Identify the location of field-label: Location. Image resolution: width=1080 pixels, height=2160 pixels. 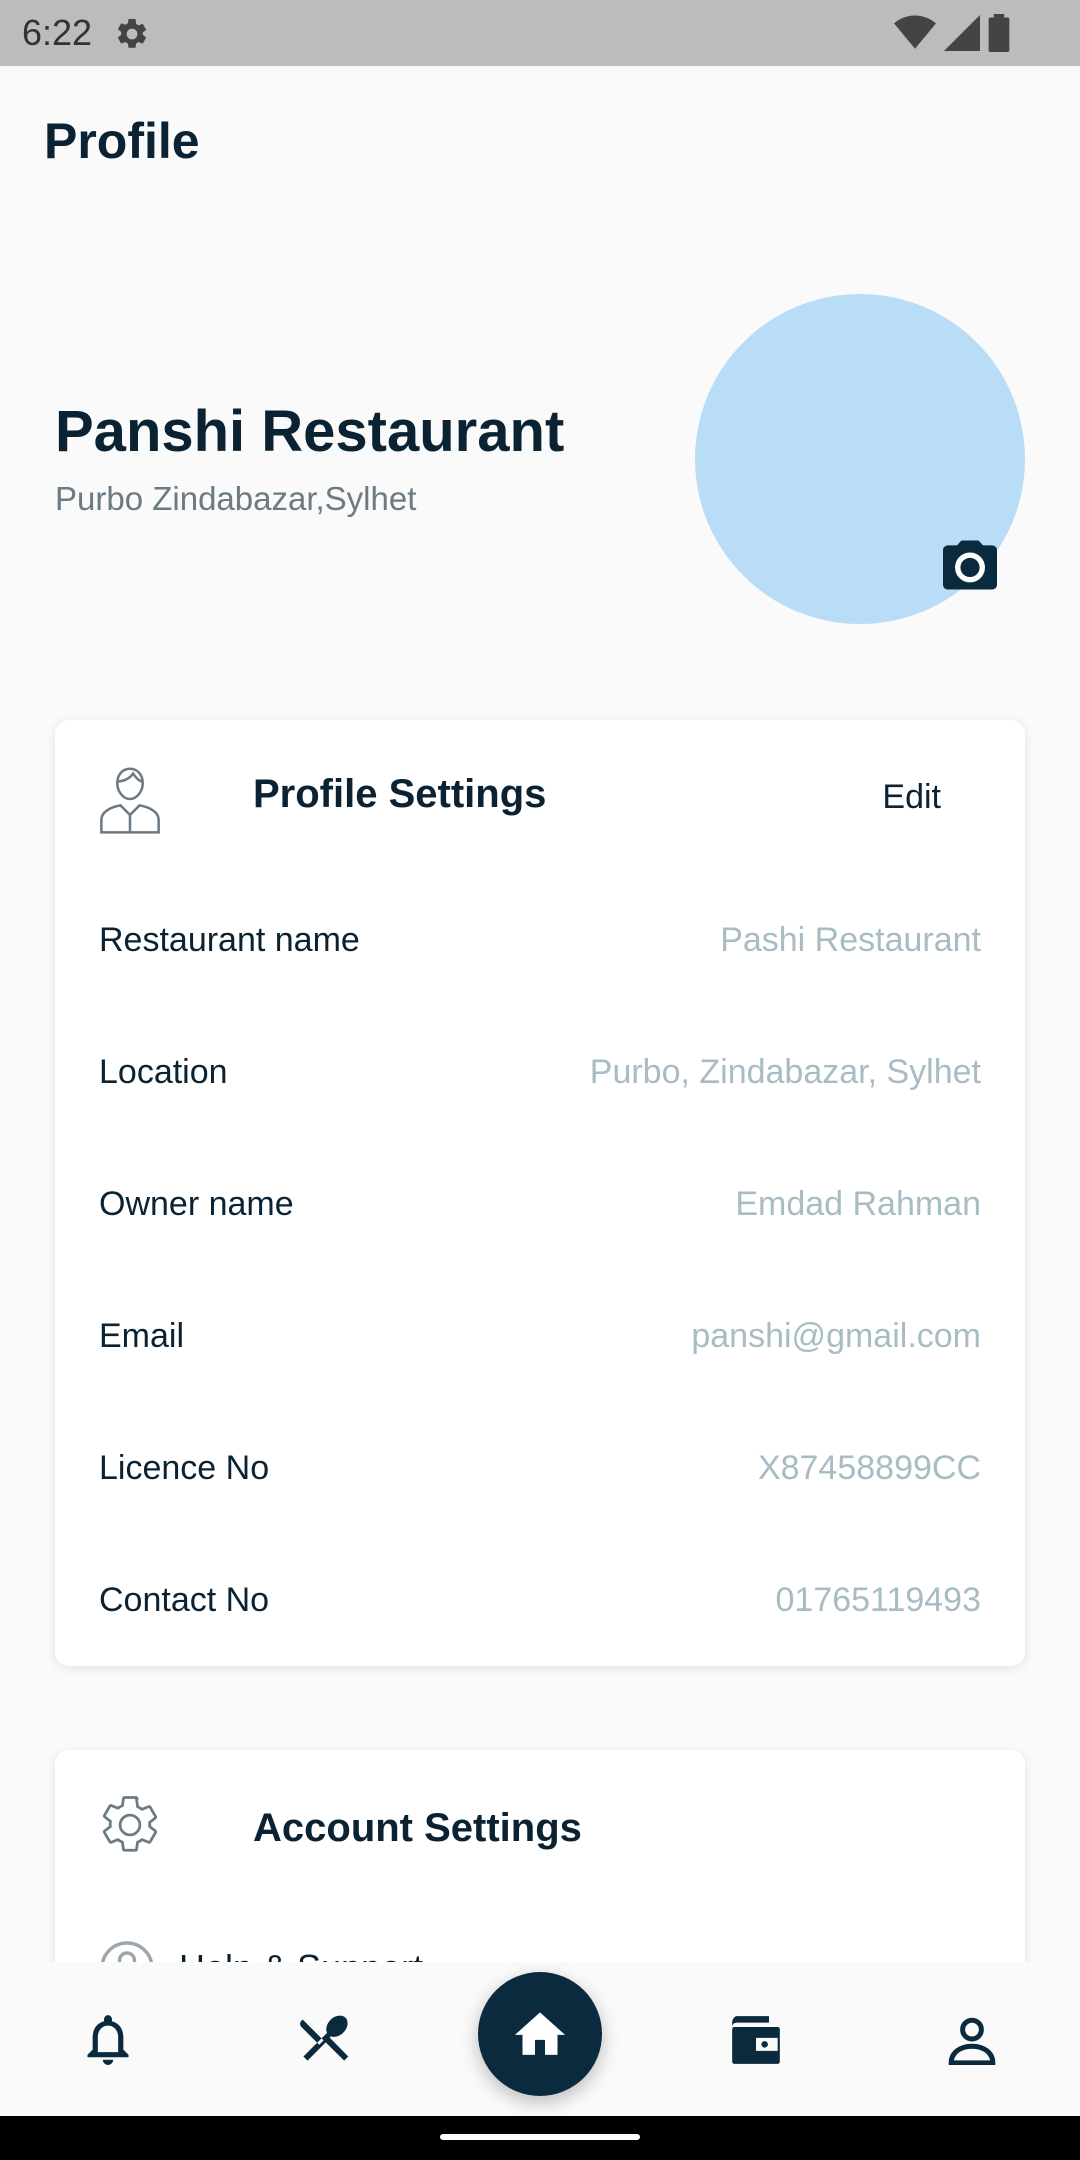
(163, 1071).